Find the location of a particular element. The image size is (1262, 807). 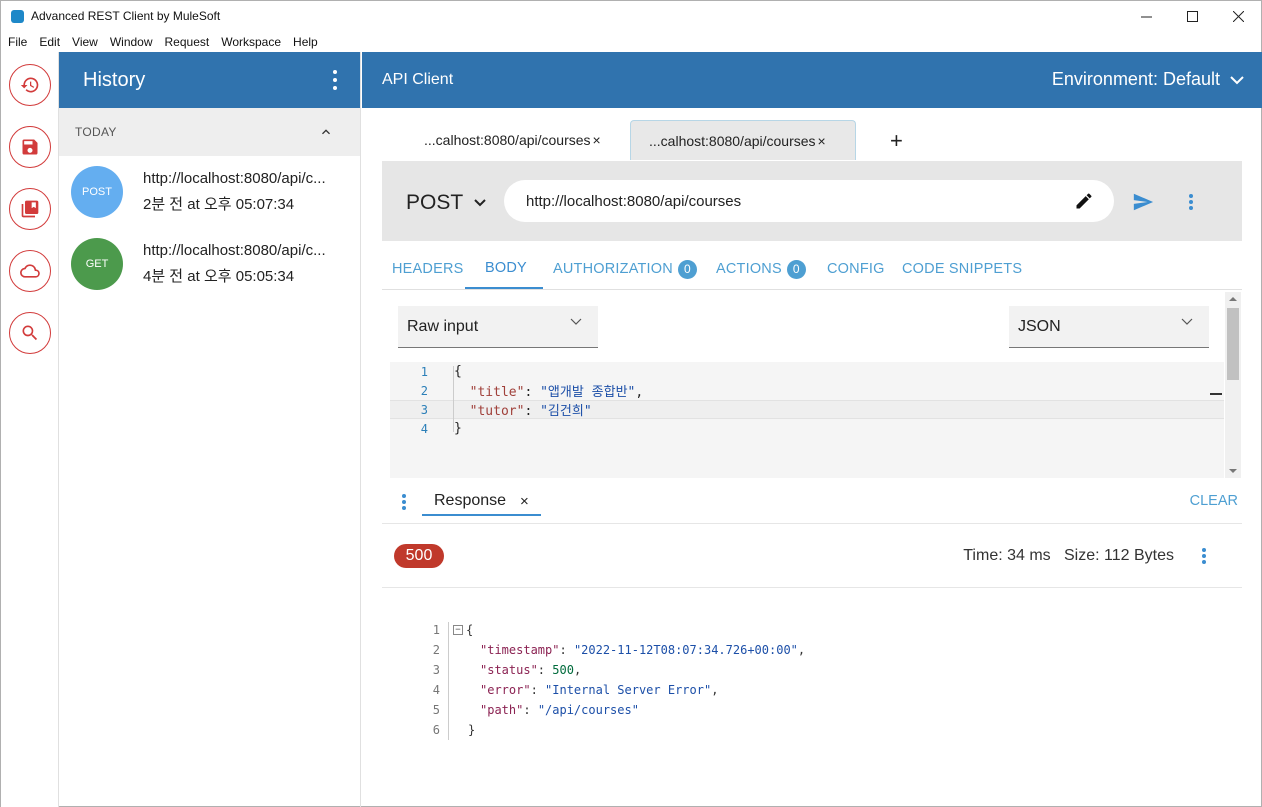

menu-edit: Edit is located at coordinates (48, 42).